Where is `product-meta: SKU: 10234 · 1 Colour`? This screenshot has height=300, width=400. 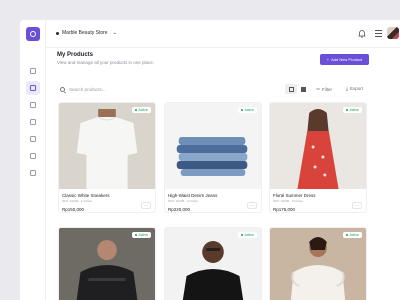 product-meta: SKU: 10234 · 1 Colour is located at coordinates (77, 201).